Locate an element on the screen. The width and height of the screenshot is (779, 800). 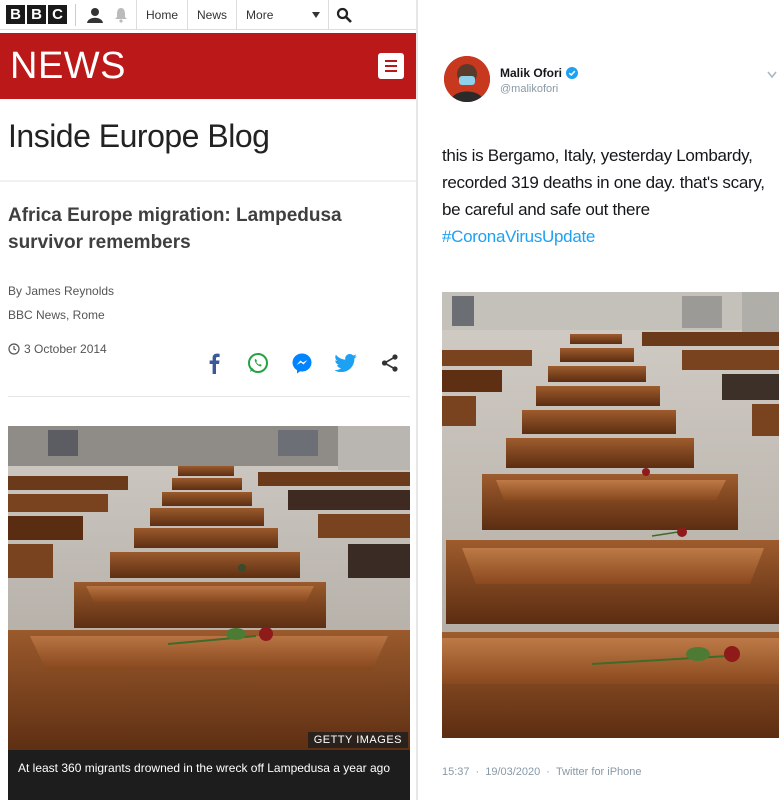
caret-down-icon is located at coordinates (316, 14).